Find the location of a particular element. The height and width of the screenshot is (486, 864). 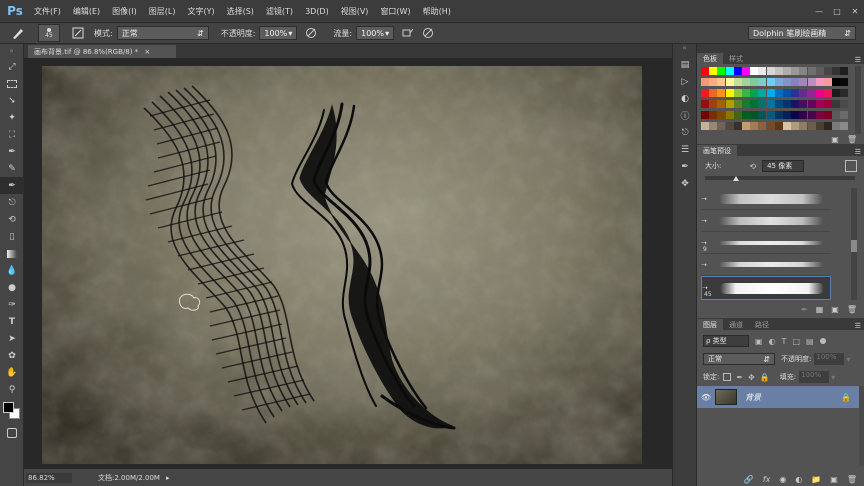

adjustment-layer-icon: ◐ is located at coordinates (798, 479).